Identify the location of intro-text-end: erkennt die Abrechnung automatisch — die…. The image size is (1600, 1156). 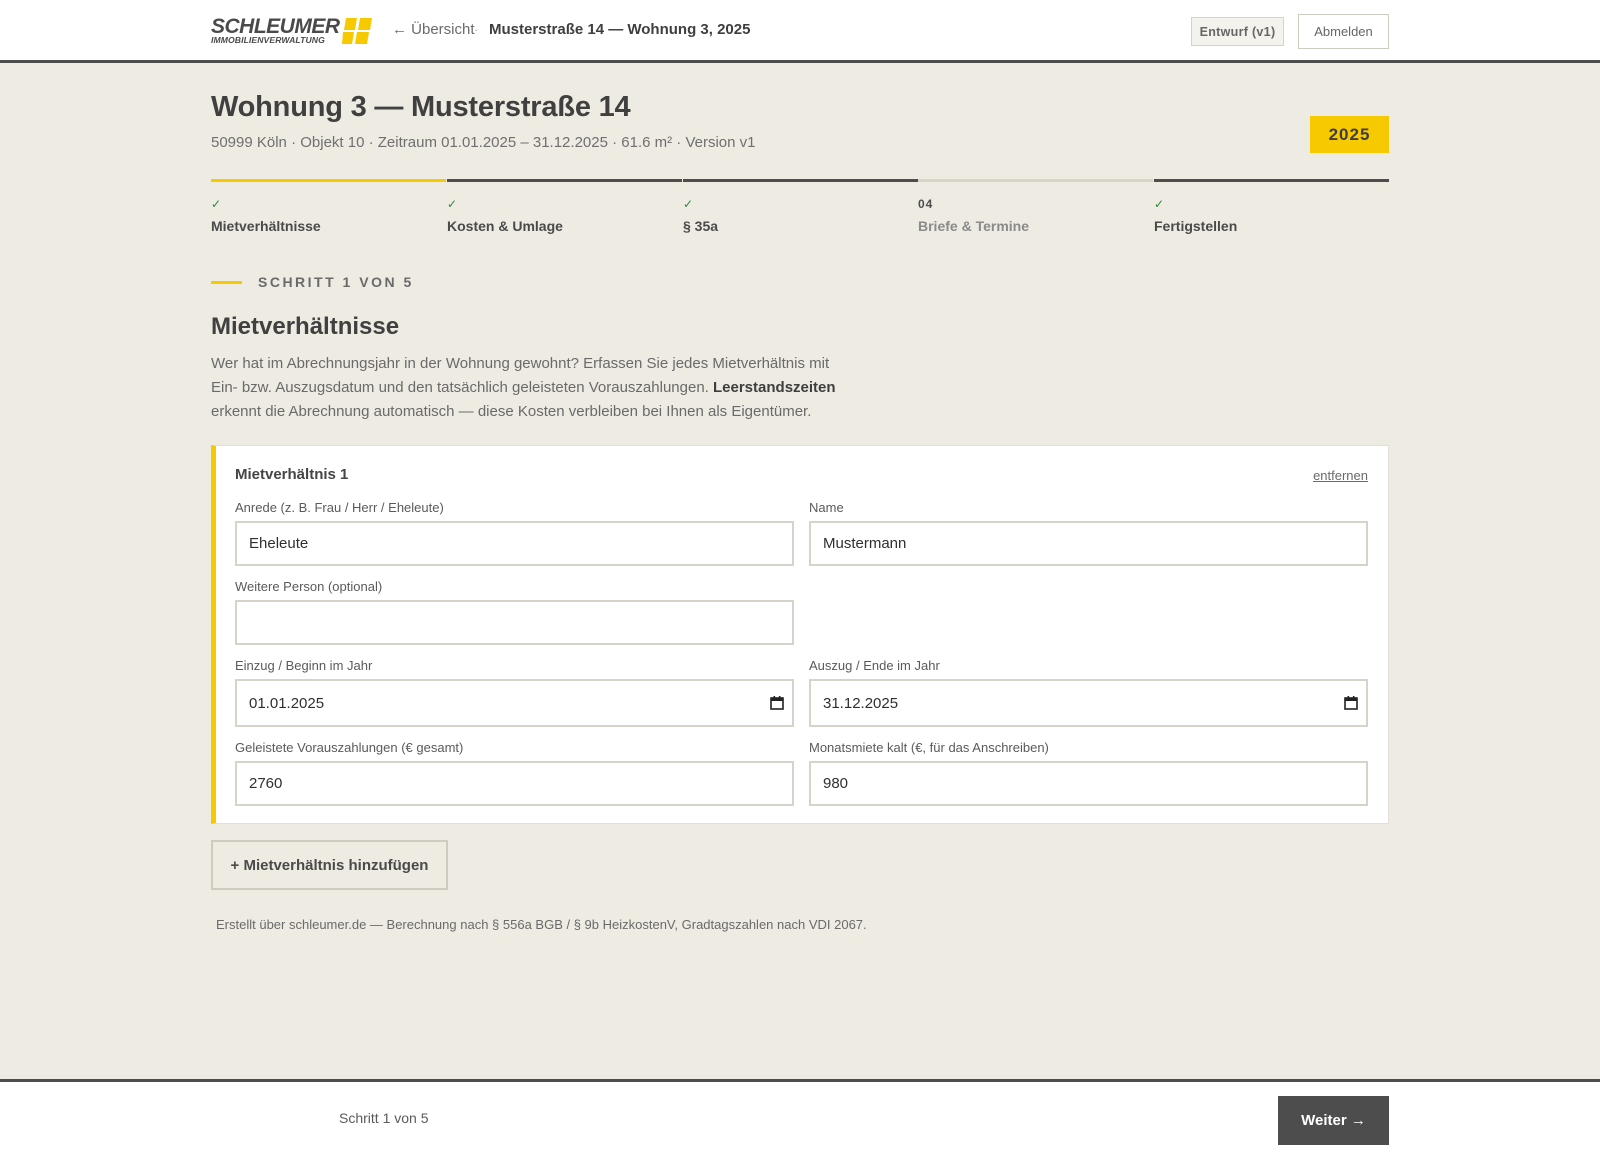
(511, 411).